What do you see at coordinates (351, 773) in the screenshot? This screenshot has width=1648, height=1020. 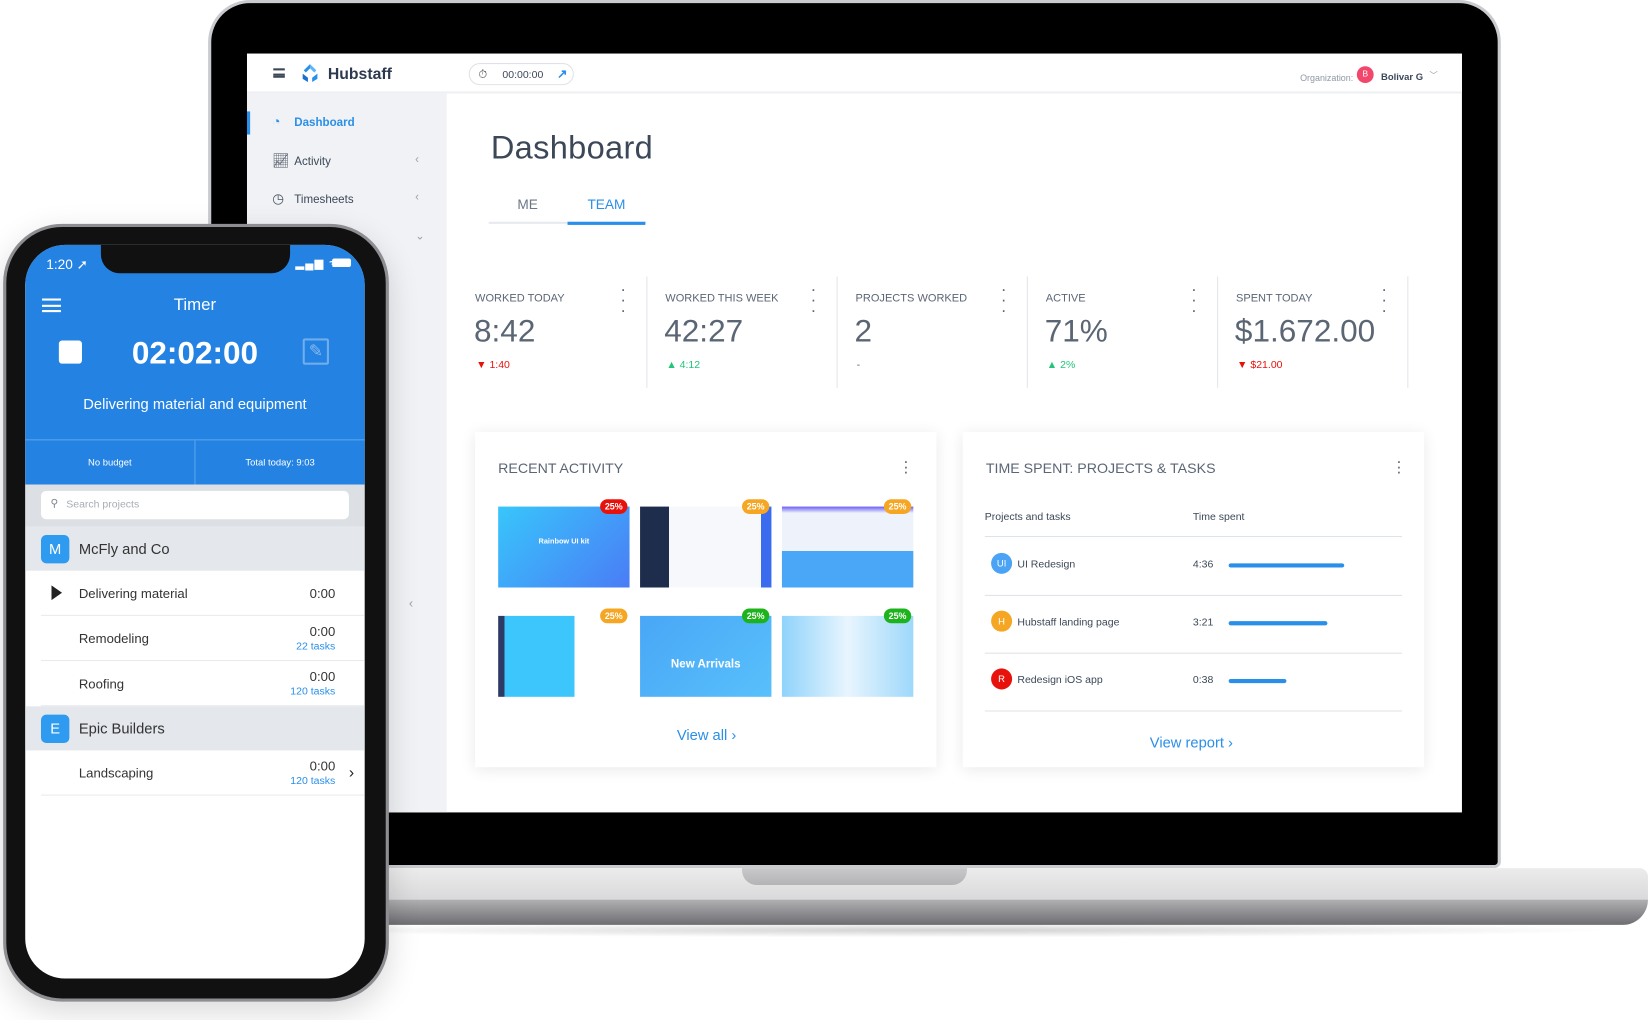 I see `chevron-right-icon: ›` at bounding box center [351, 773].